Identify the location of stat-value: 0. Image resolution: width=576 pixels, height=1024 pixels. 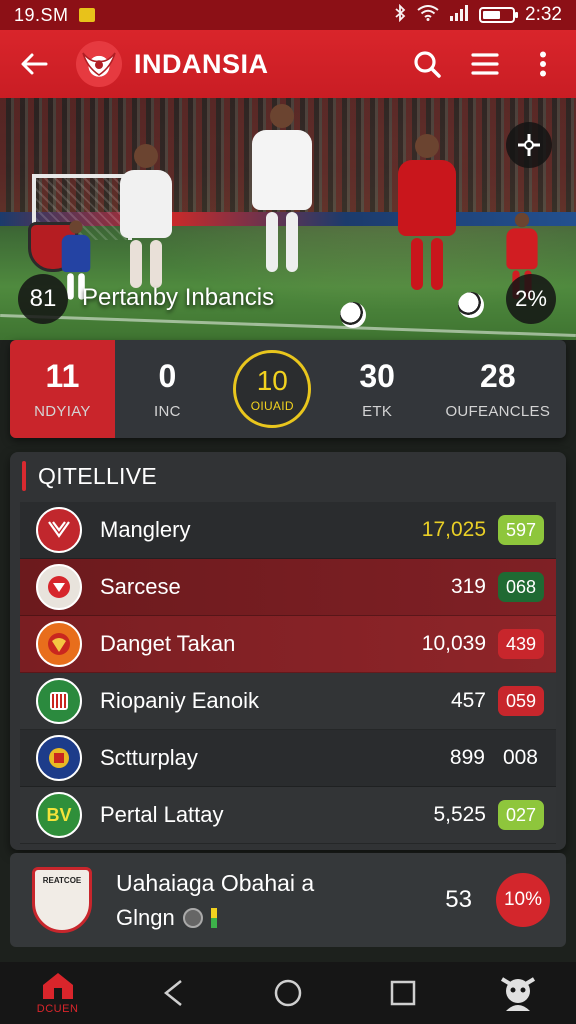
(167, 376).